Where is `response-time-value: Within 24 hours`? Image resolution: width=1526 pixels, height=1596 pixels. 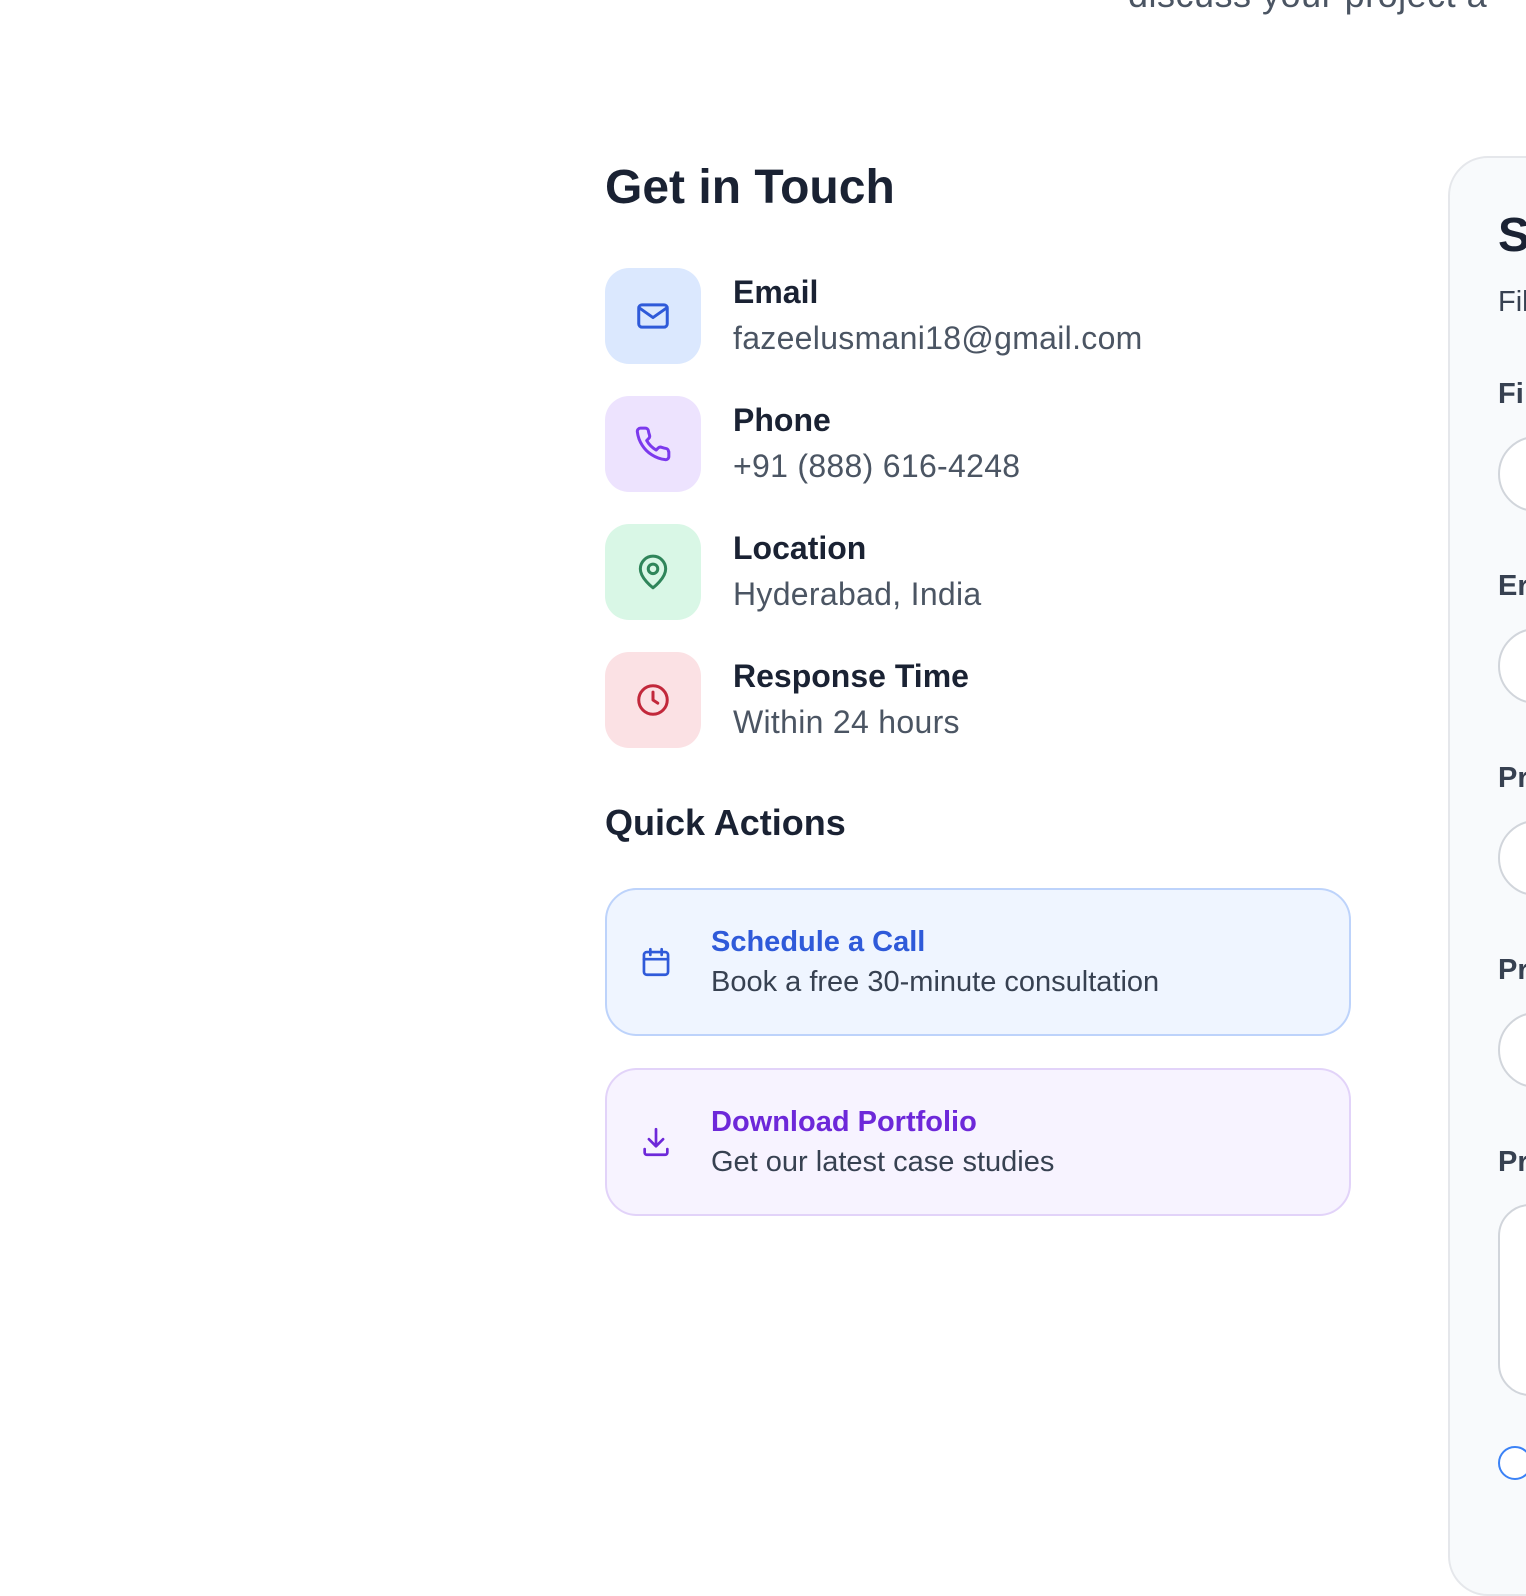 response-time-value: Within 24 hours is located at coordinates (846, 722).